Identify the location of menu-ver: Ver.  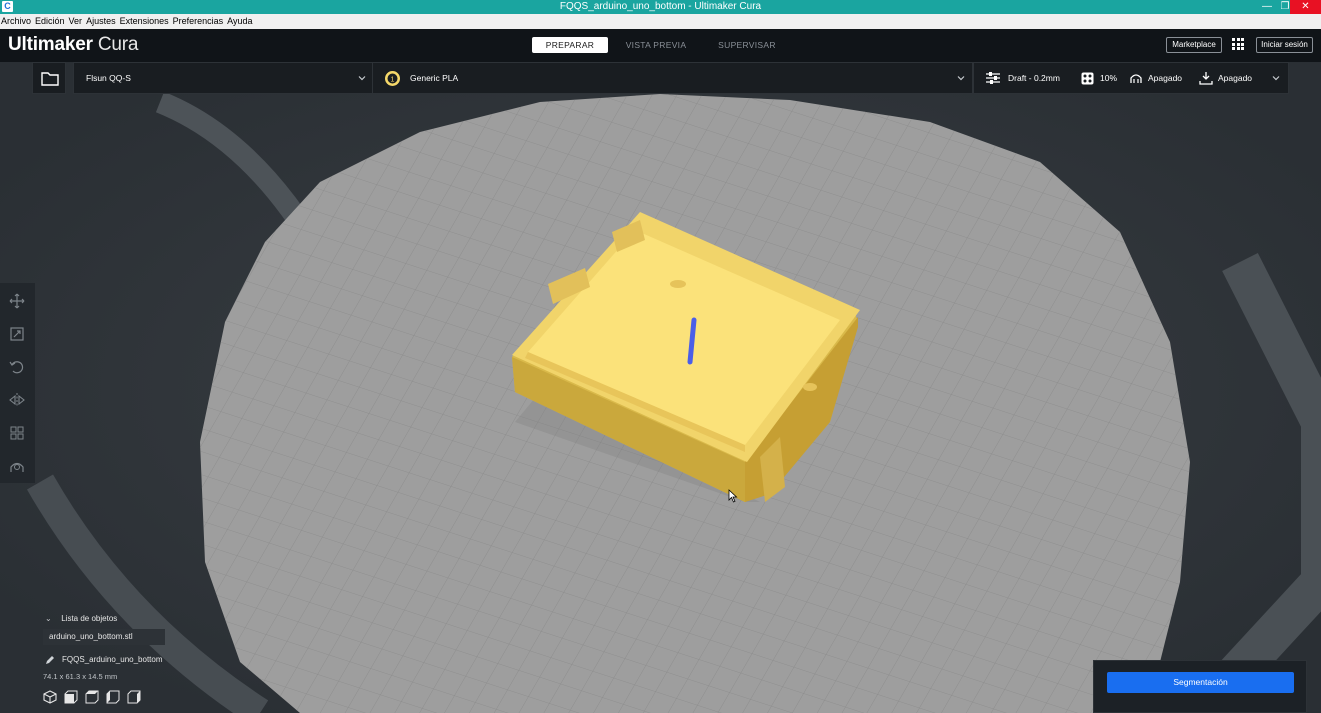
(76, 21).